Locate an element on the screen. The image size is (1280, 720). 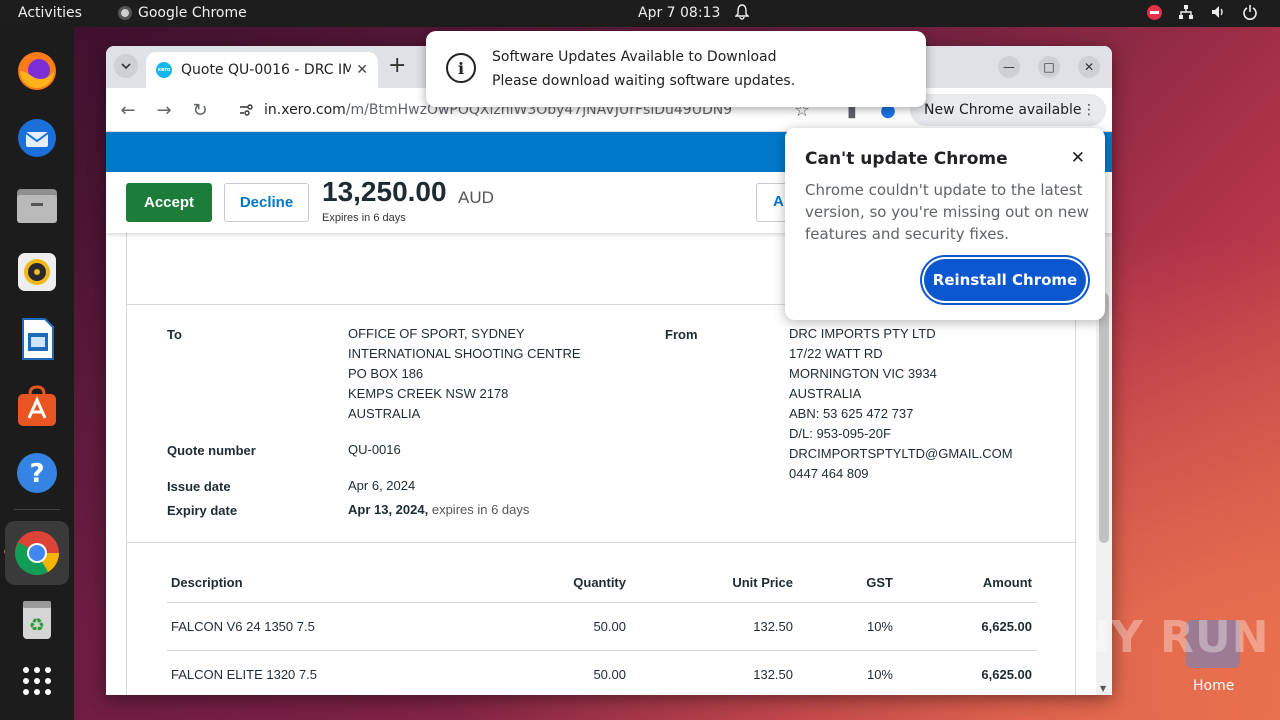
expiry-date-value: Apr 13, 2024, expires in 6 days is located at coordinates (439, 509).